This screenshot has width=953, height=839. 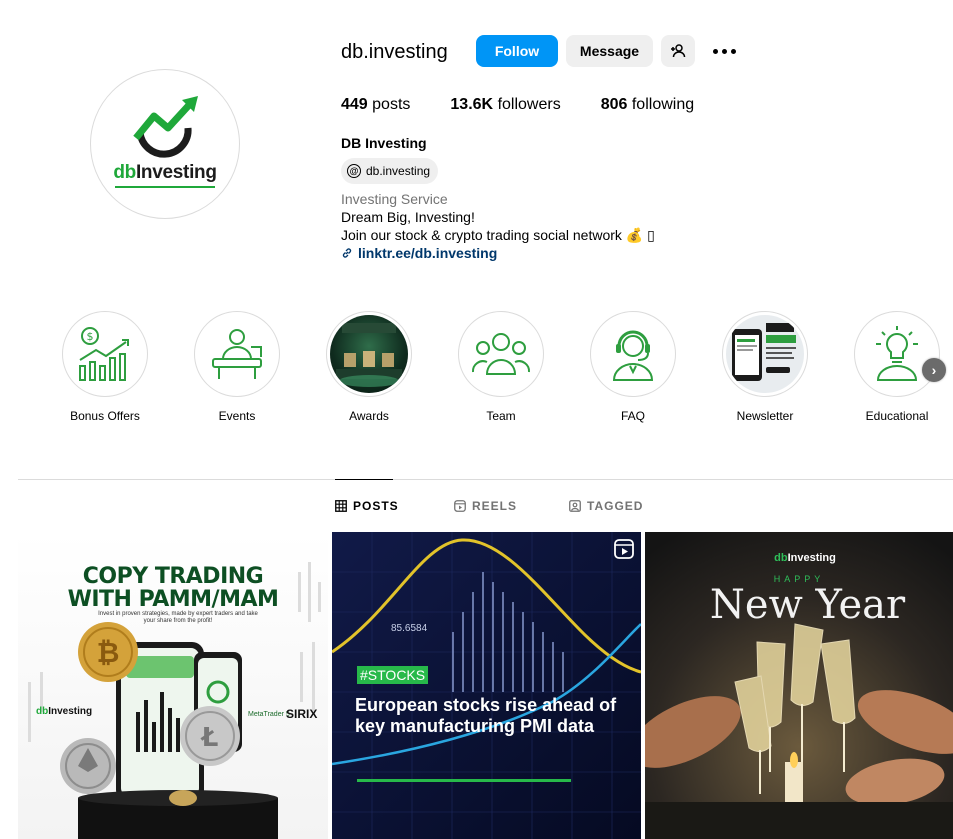 I want to click on post-happy-new-year: dbInvesting HAPPY New Year, so click(x=799, y=685).